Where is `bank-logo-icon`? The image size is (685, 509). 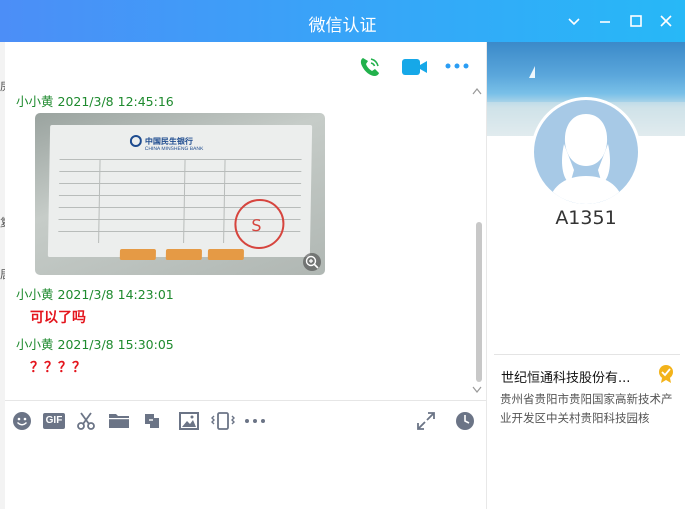 bank-logo-icon is located at coordinates (135, 141).